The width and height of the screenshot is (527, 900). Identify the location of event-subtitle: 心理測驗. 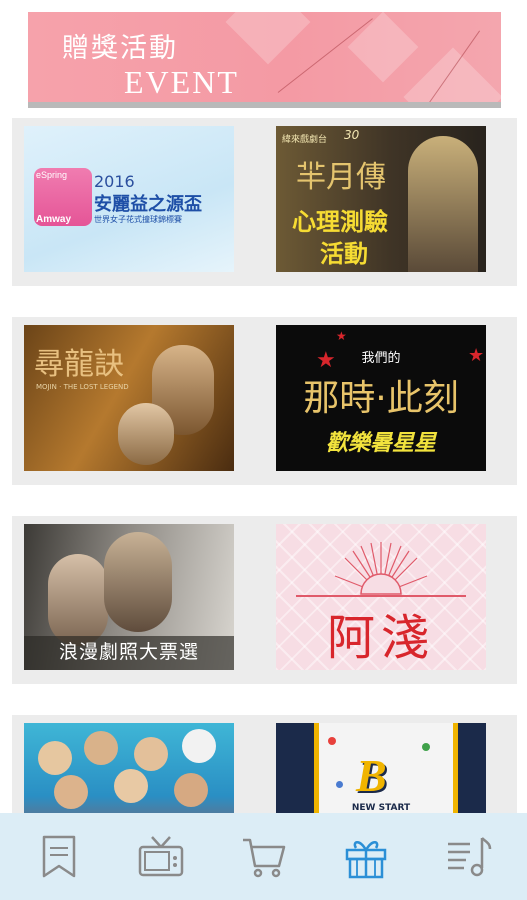
(340, 222).